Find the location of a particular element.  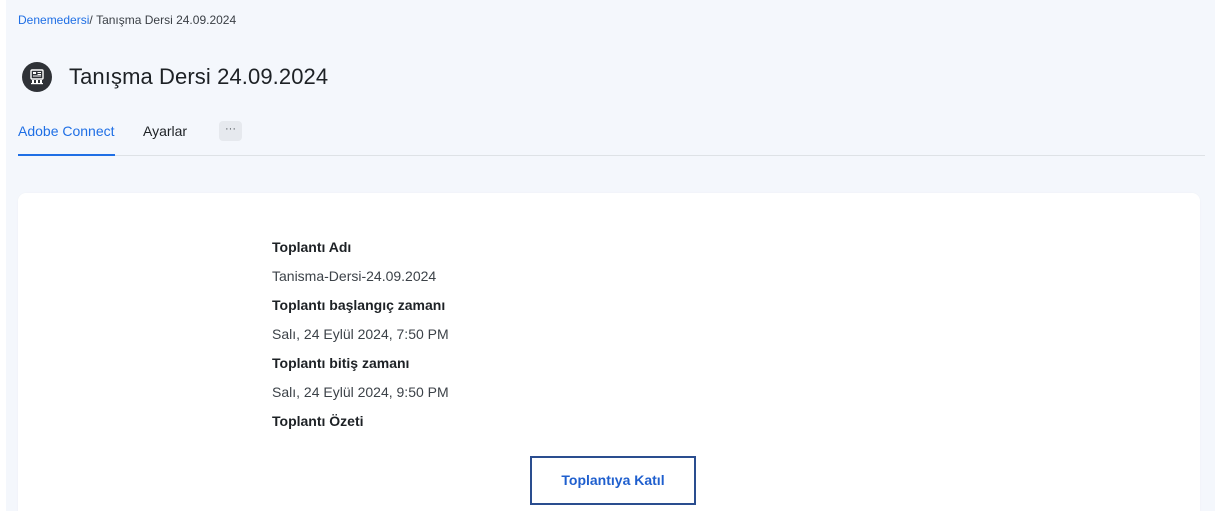

meeting-name-label: Toplantı Adı is located at coordinates (312, 247).